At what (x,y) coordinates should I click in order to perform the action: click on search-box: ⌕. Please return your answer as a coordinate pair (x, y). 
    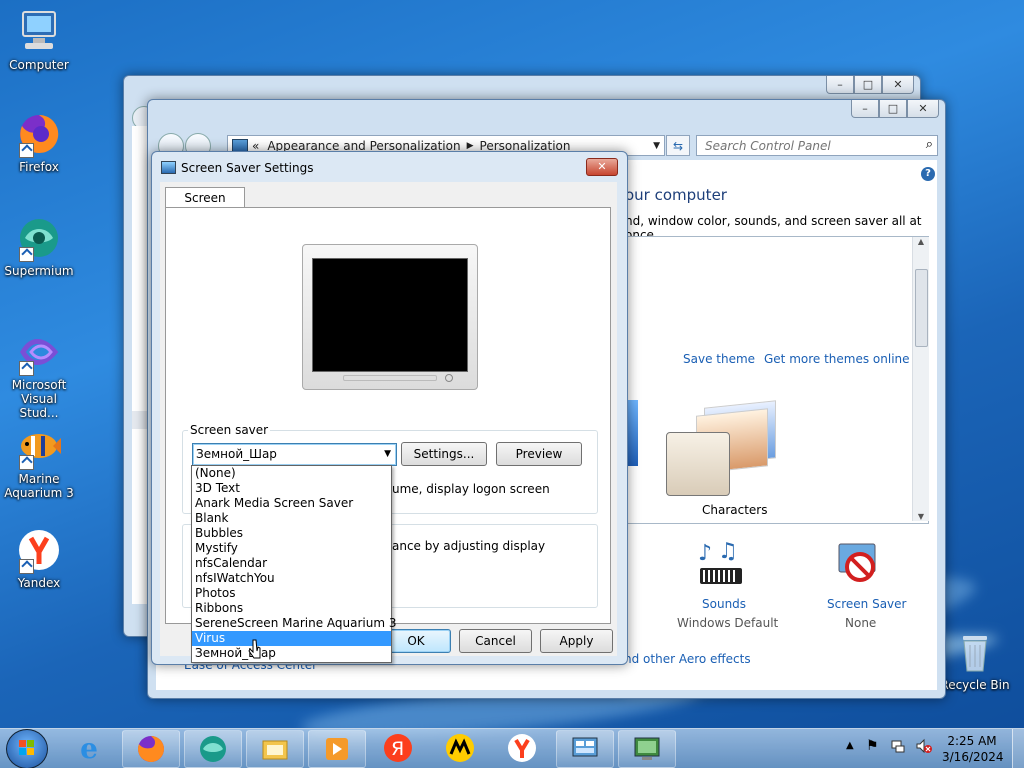
    Looking at the image, I should click on (817, 145).